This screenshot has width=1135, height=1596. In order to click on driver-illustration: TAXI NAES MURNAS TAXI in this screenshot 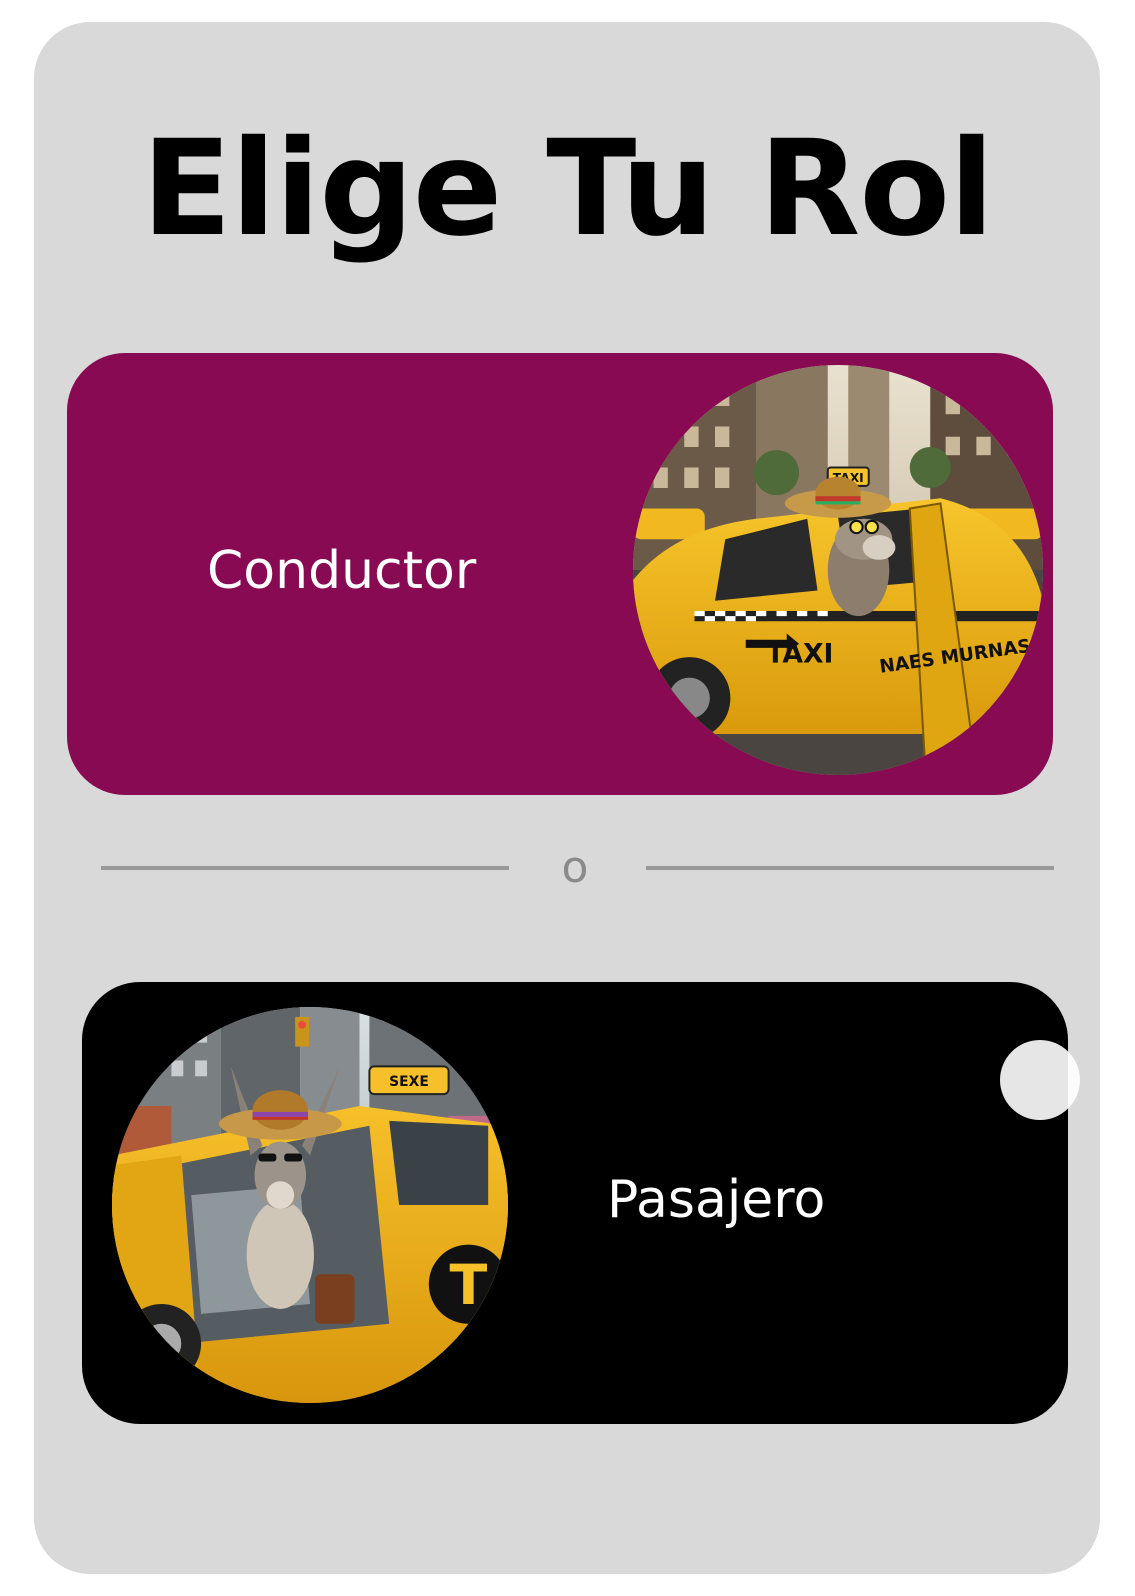, I will do `click(838, 570)`.